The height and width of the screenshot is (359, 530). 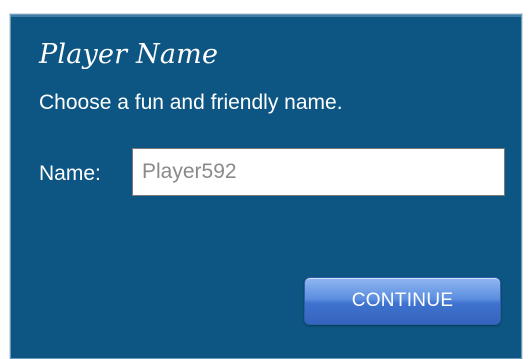 I want to click on name-label: Name:, so click(x=70, y=173).